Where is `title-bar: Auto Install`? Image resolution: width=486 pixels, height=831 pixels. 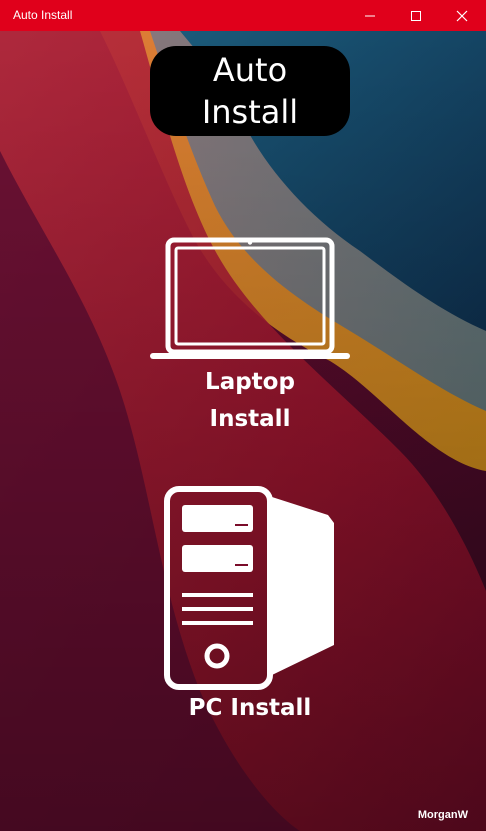 title-bar: Auto Install is located at coordinates (243, 15).